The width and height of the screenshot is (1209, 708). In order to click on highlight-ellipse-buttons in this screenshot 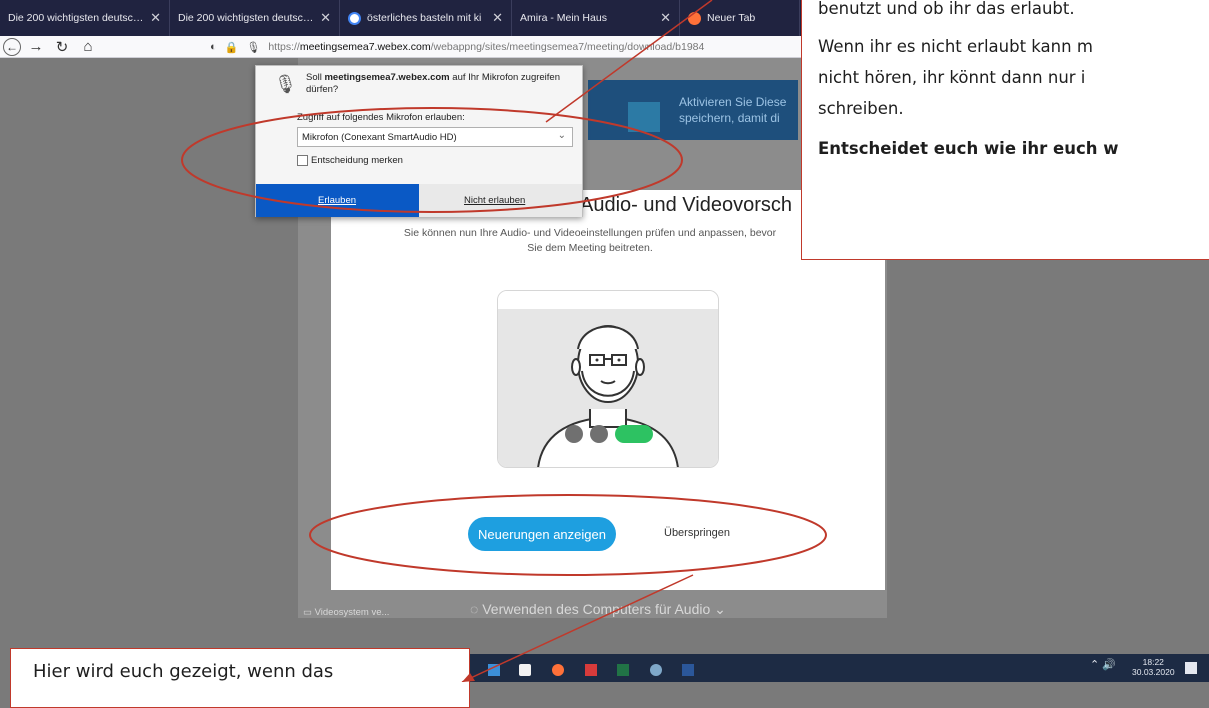, I will do `click(568, 535)`.